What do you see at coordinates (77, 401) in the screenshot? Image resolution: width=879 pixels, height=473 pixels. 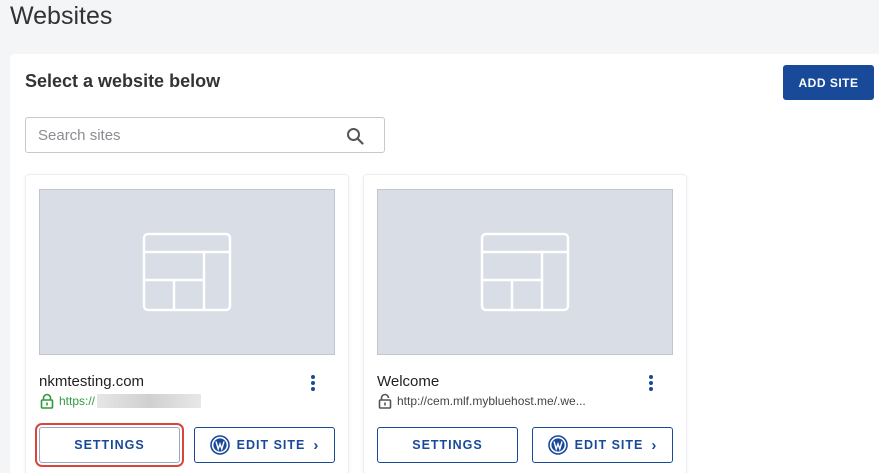 I see `site-url: https://` at bounding box center [77, 401].